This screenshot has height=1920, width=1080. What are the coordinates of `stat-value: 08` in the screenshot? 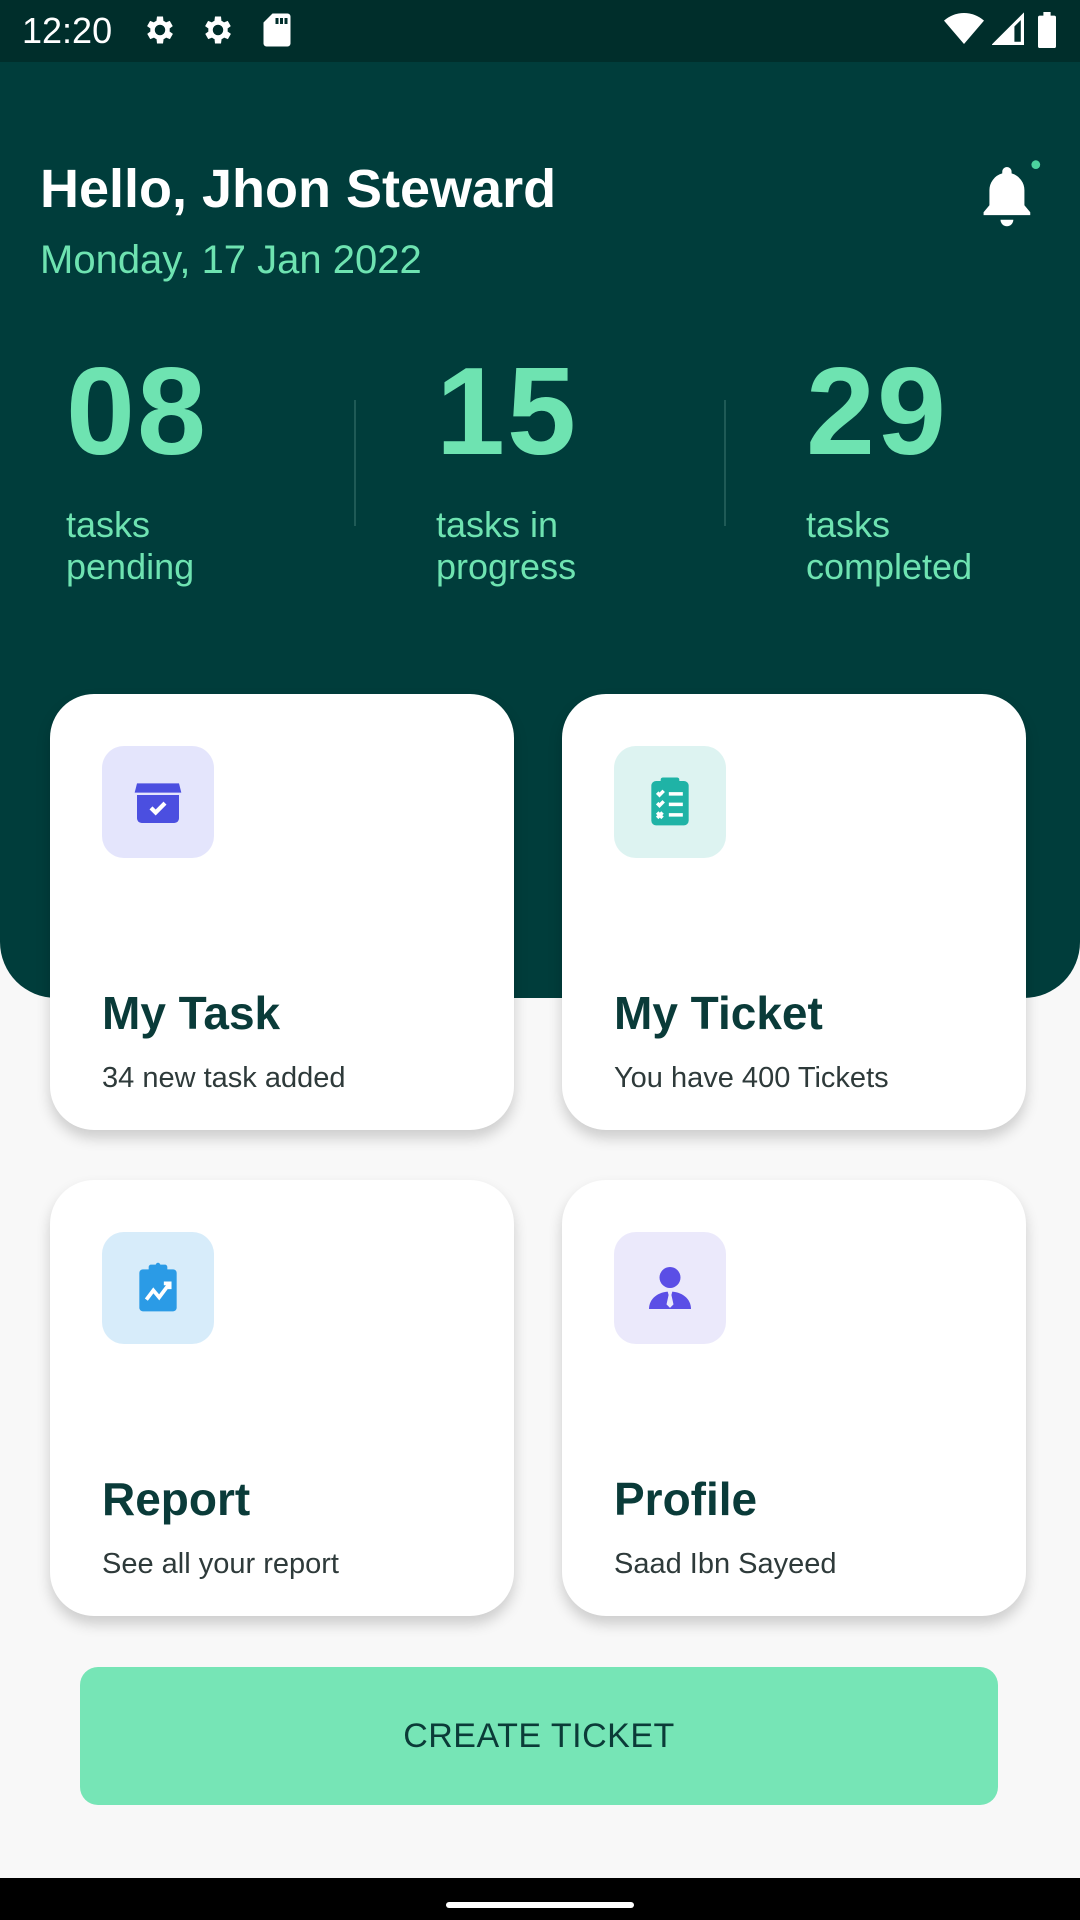 It's located at (137, 412).